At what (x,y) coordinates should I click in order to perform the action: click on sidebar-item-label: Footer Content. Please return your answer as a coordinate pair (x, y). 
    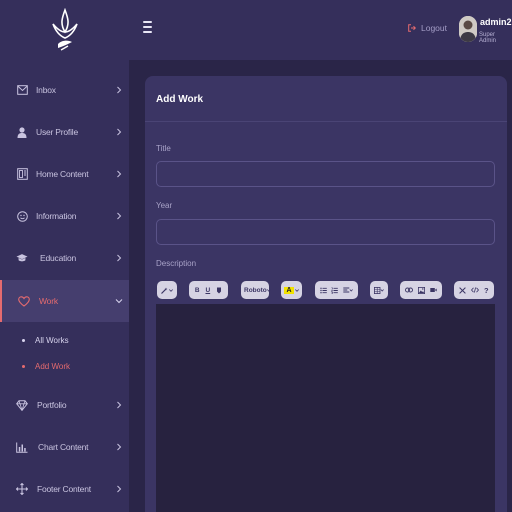
    Looking at the image, I should click on (64, 489).